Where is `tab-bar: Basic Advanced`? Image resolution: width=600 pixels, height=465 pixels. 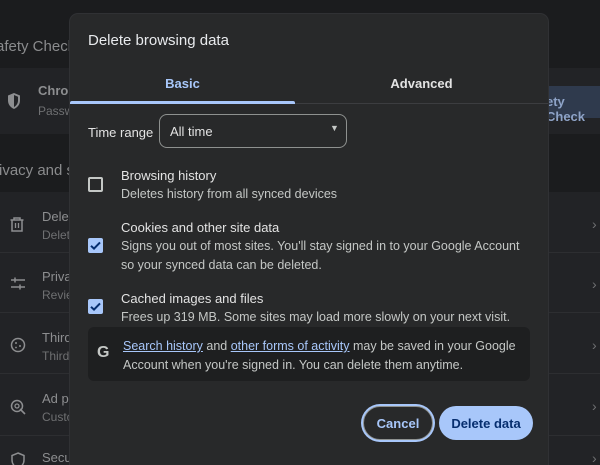 tab-bar: Basic Advanced is located at coordinates (309, 83).